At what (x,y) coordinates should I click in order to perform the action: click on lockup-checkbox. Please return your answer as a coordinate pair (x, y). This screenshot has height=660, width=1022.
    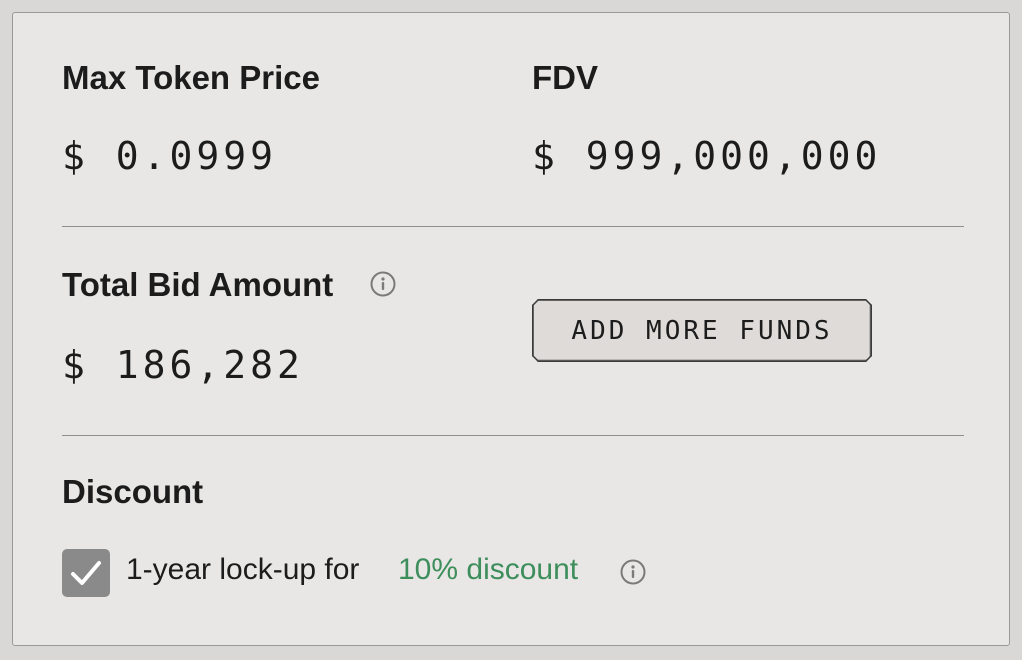
    Looking at the image, I should click on (86, 573).